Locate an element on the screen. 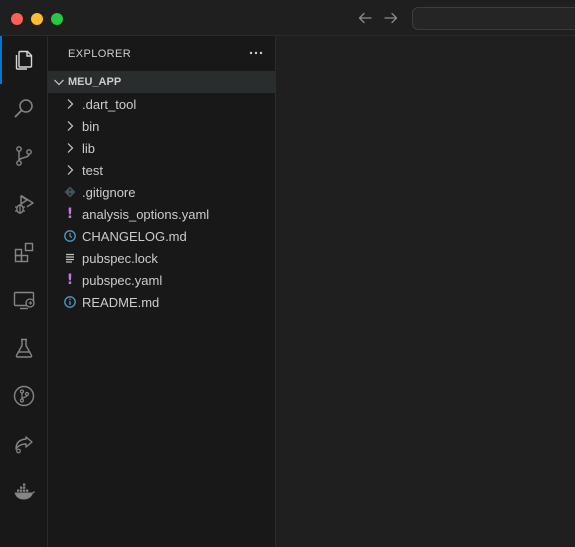 This screenshot has height=547, width=575. activity-bar is located at coordinates (24, 291).